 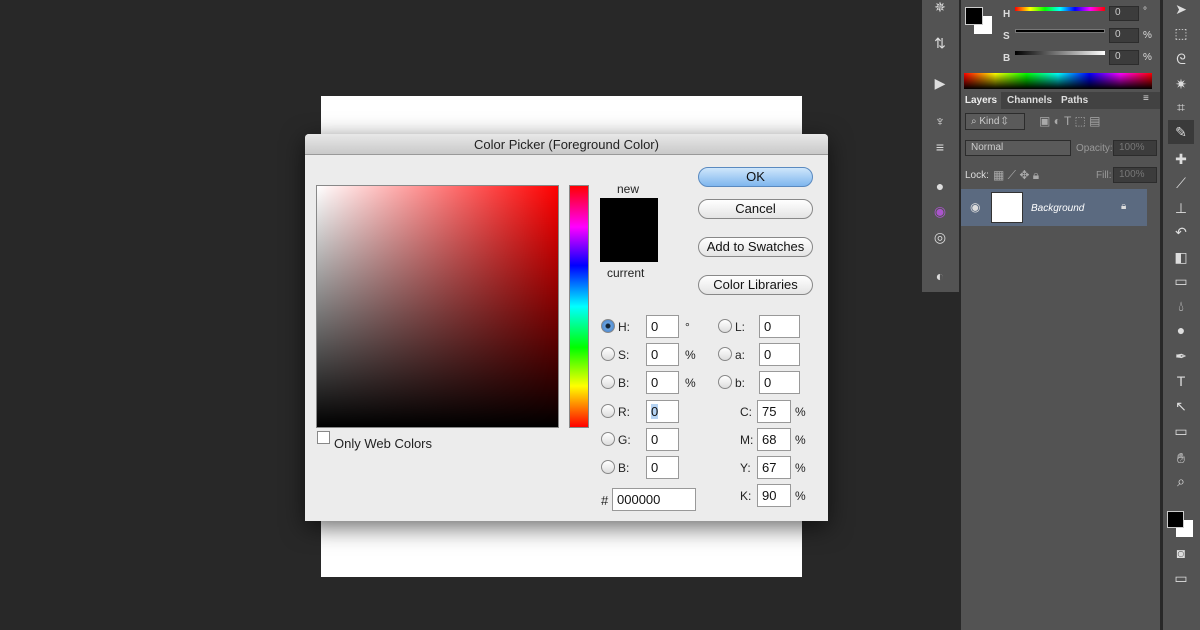 I want to click on value-a: 0, so click(x=768, y=354).